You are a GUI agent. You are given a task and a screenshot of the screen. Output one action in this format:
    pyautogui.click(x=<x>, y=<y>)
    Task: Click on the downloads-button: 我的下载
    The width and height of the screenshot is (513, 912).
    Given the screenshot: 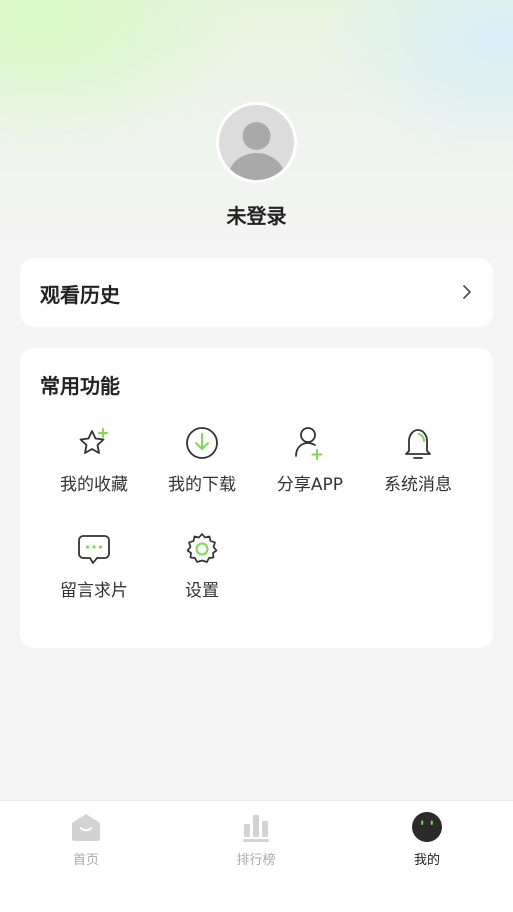 What is the action you would take?
    pyautogui.click(x=202, y=459)
    